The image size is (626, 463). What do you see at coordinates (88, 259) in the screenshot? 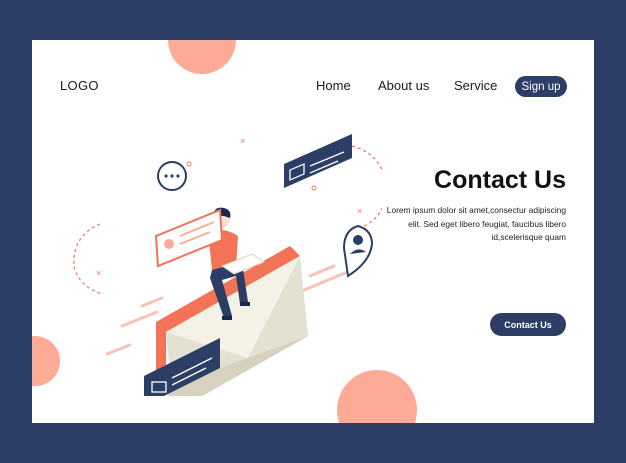
I see `decor-arc-left` at bounding box center [88, 259].